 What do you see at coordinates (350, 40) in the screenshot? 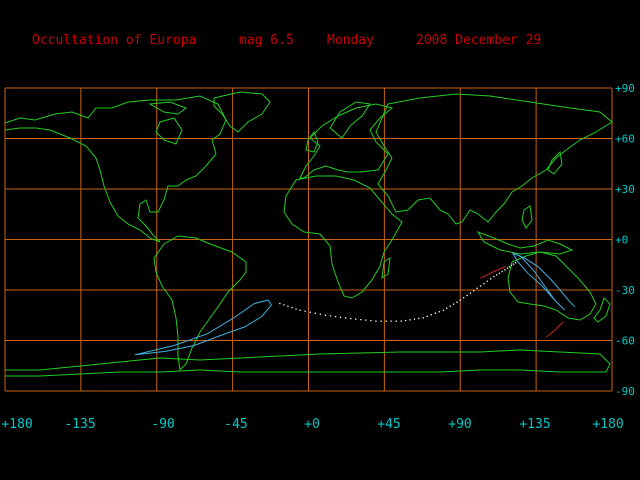
I see `title-weekday: Monday` at bounding box center [350, 40].